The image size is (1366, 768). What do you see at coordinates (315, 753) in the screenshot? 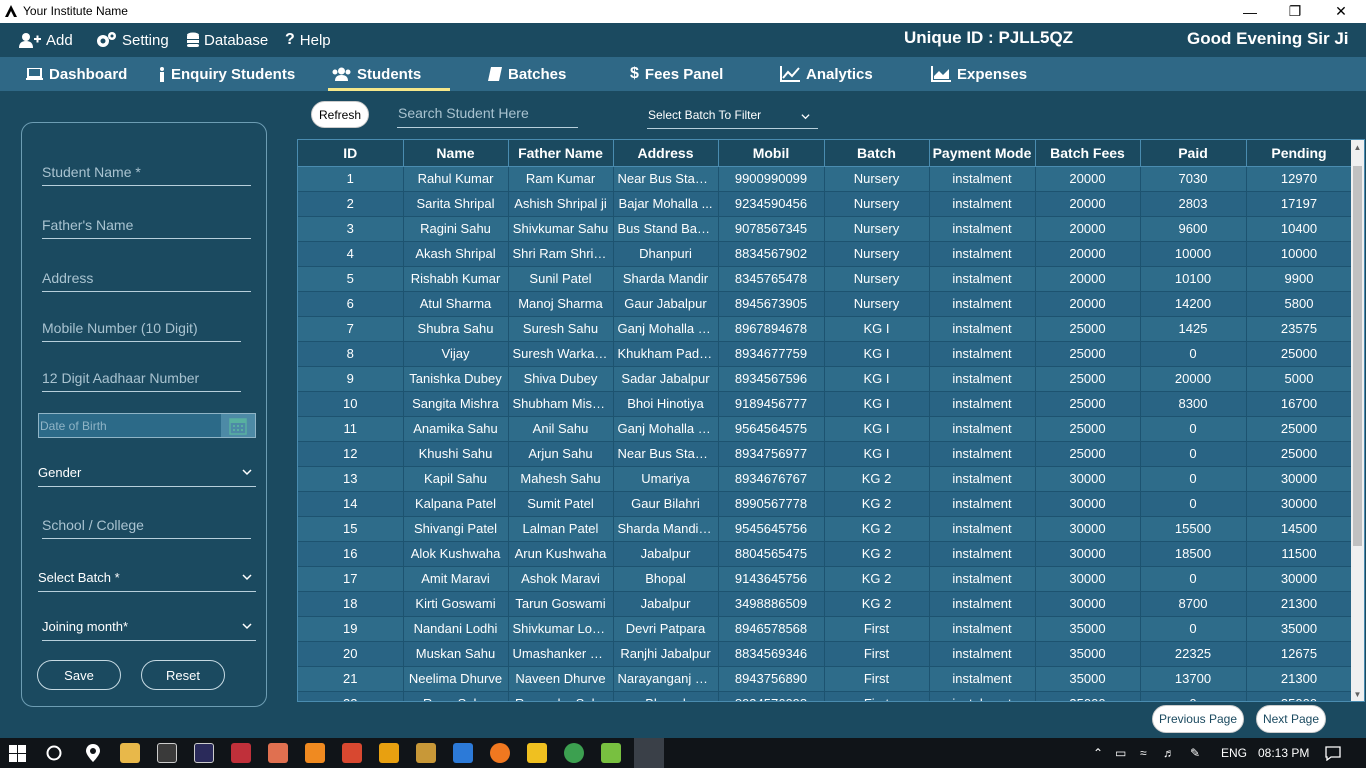
I see `vlc-icon` at bounding box center [315, 753].